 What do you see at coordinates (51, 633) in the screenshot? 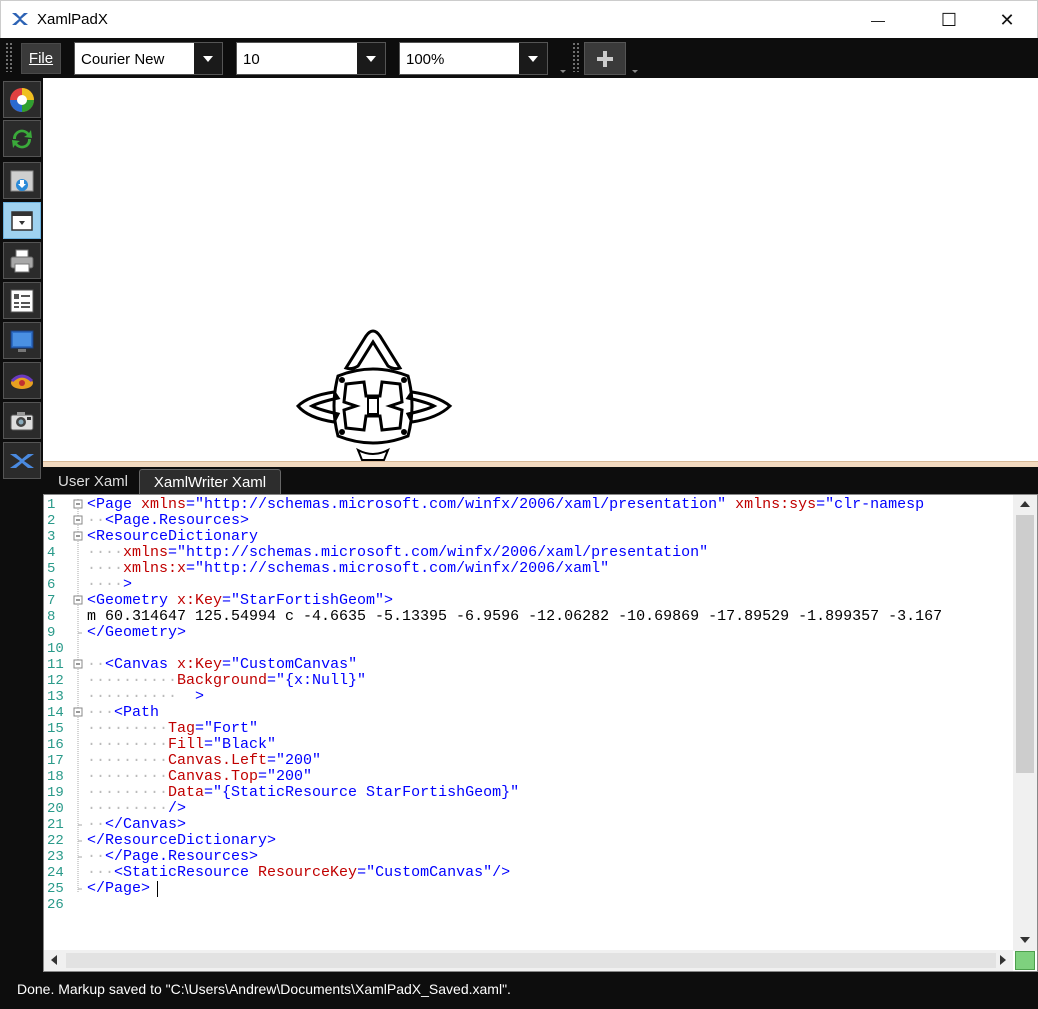
I see `line-number: 9` at bounding box center [51, 633].